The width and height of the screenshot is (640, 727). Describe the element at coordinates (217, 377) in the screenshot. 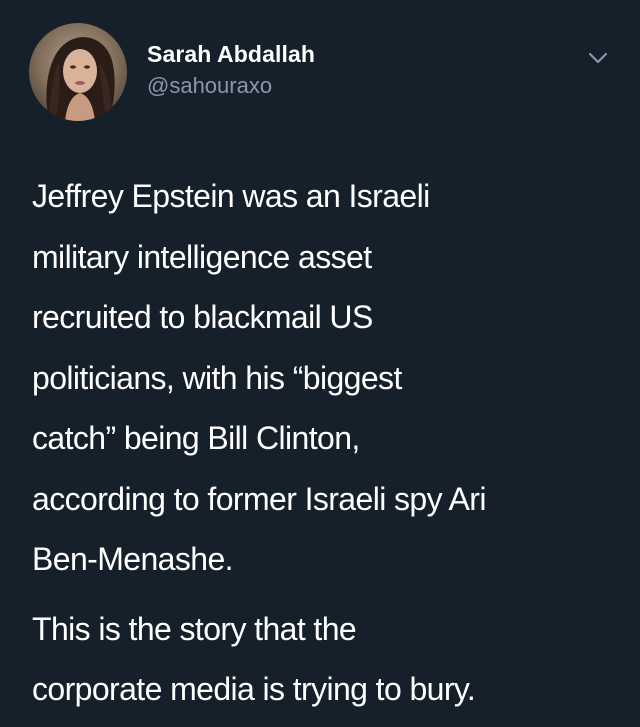

I see `tweet-text-line: politicians, with his “biggest` at that location.